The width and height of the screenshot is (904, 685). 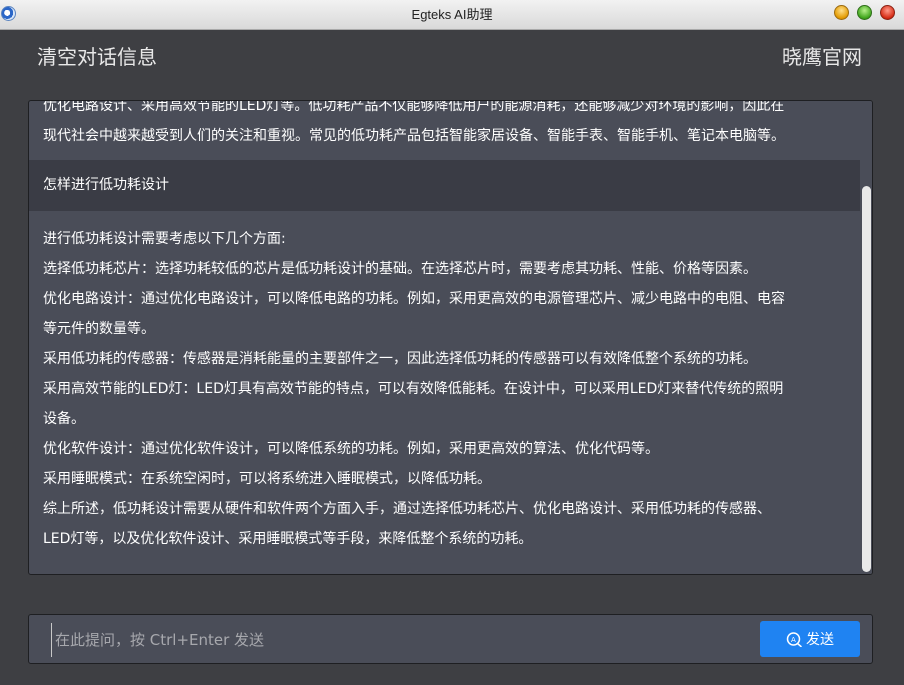 I want to click on scrollbar-thumb, so click(x=866, y=379).